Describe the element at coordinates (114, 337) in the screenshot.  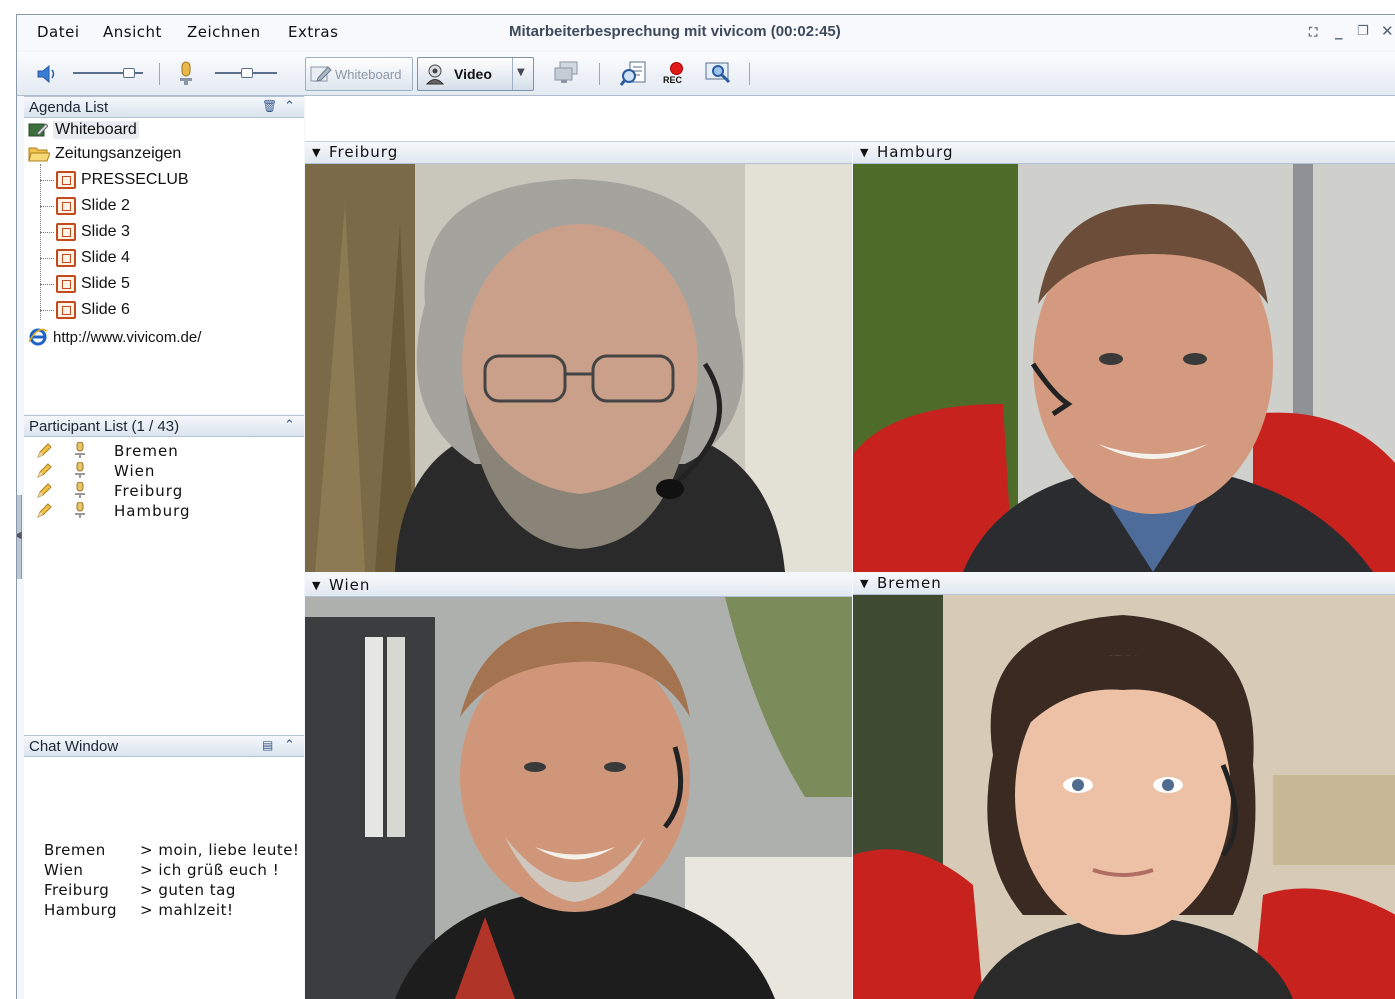
I see `agenda-item-link: http://www.vivicom.de/` at that location.